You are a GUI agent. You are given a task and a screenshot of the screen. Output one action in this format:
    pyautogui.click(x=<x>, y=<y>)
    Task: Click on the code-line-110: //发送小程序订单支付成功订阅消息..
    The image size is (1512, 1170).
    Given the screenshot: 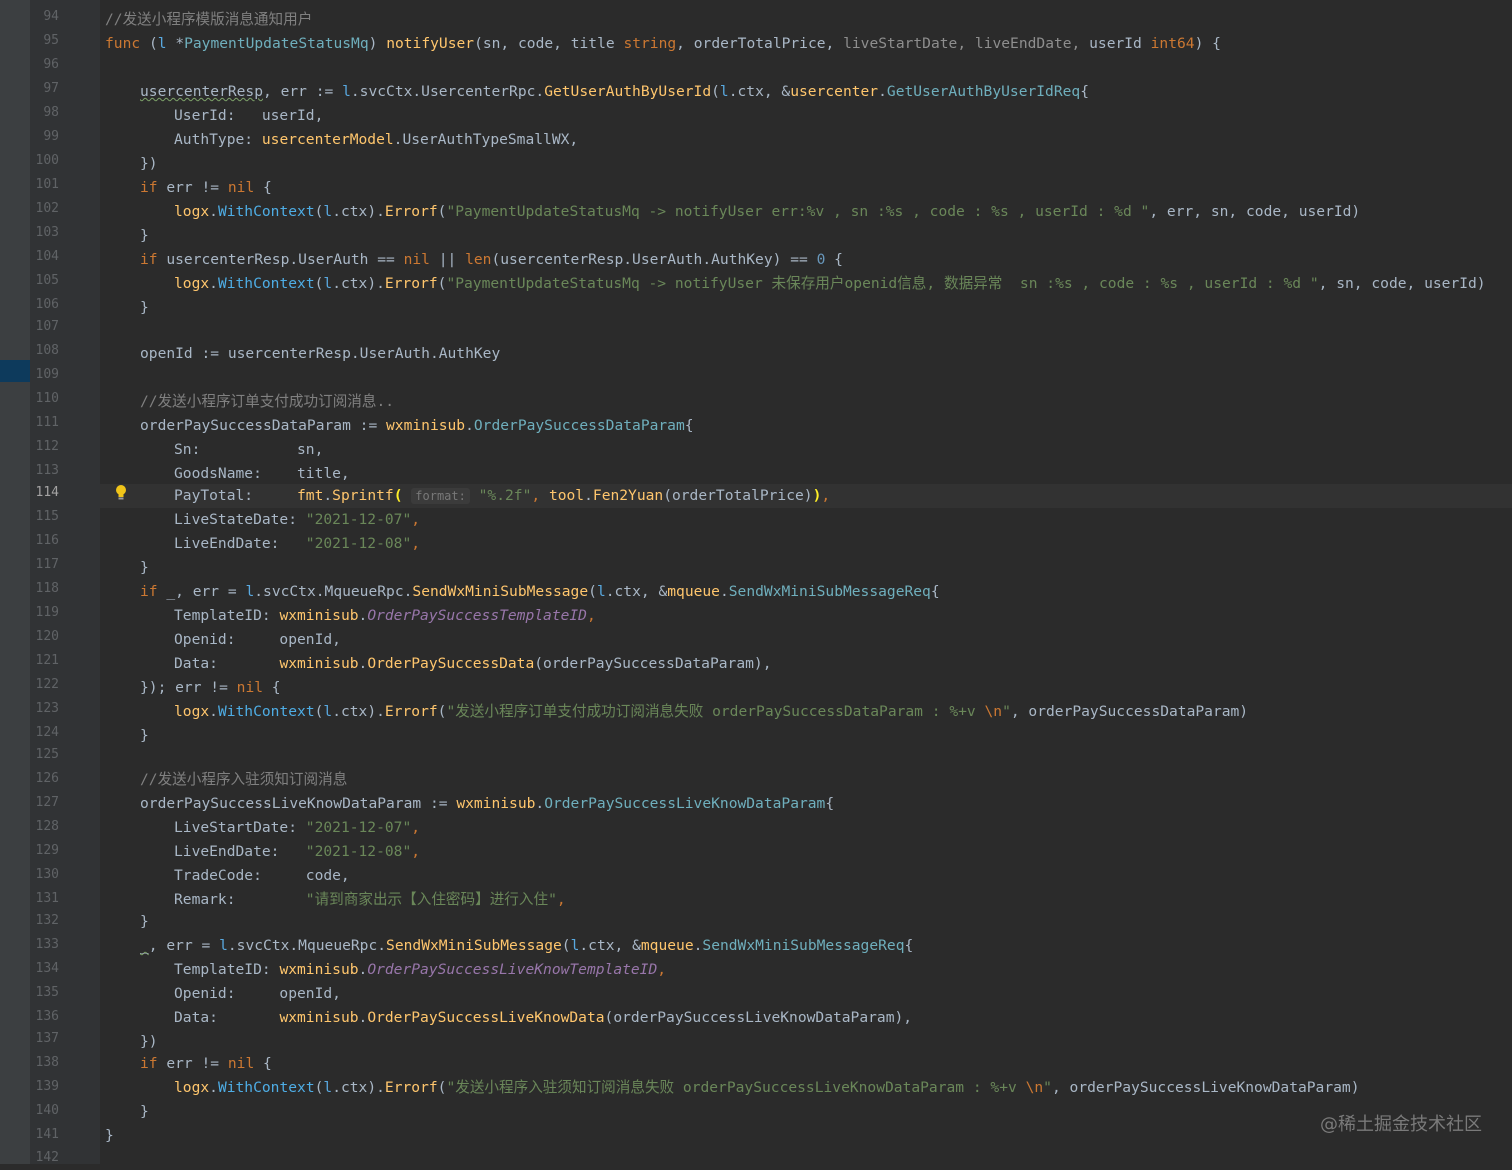 What is the action you would take?
    pyautogui.click(x=267, y=402)
    